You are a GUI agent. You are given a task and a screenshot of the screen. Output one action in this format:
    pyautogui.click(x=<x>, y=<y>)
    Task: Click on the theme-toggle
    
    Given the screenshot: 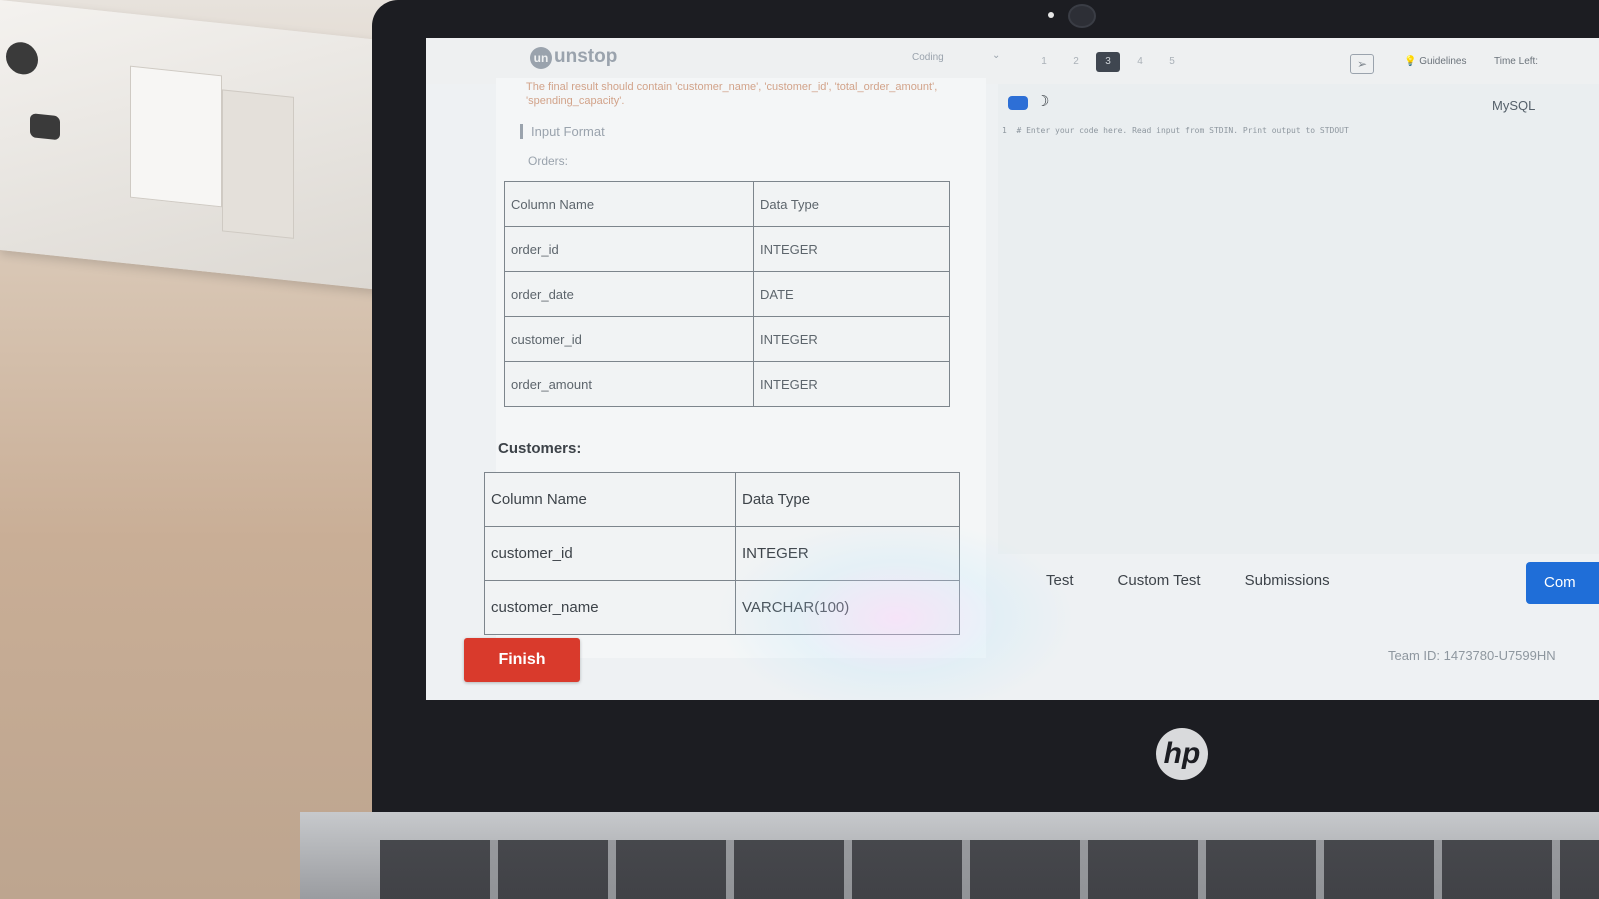 What is the action you would take?
    pyautogui.click(x=1018, y=103)
    